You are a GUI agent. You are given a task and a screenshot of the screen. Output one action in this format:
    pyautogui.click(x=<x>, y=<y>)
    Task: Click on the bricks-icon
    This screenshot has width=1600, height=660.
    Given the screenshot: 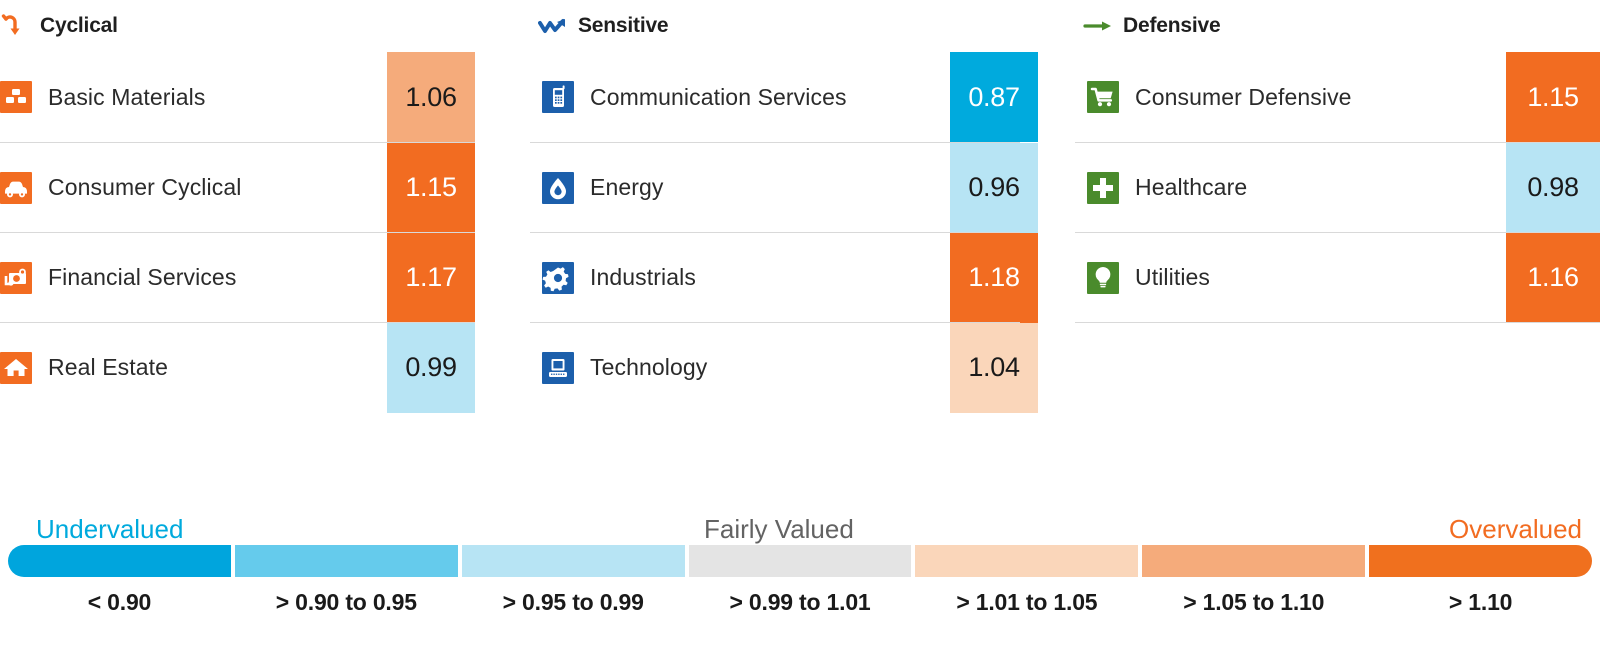 What is the action you would take?
    pyautogui.click(x=16, y=97)
    